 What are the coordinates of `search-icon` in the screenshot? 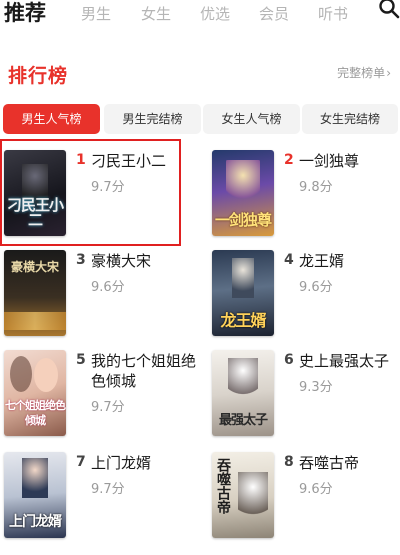 It's located at (389, 9).